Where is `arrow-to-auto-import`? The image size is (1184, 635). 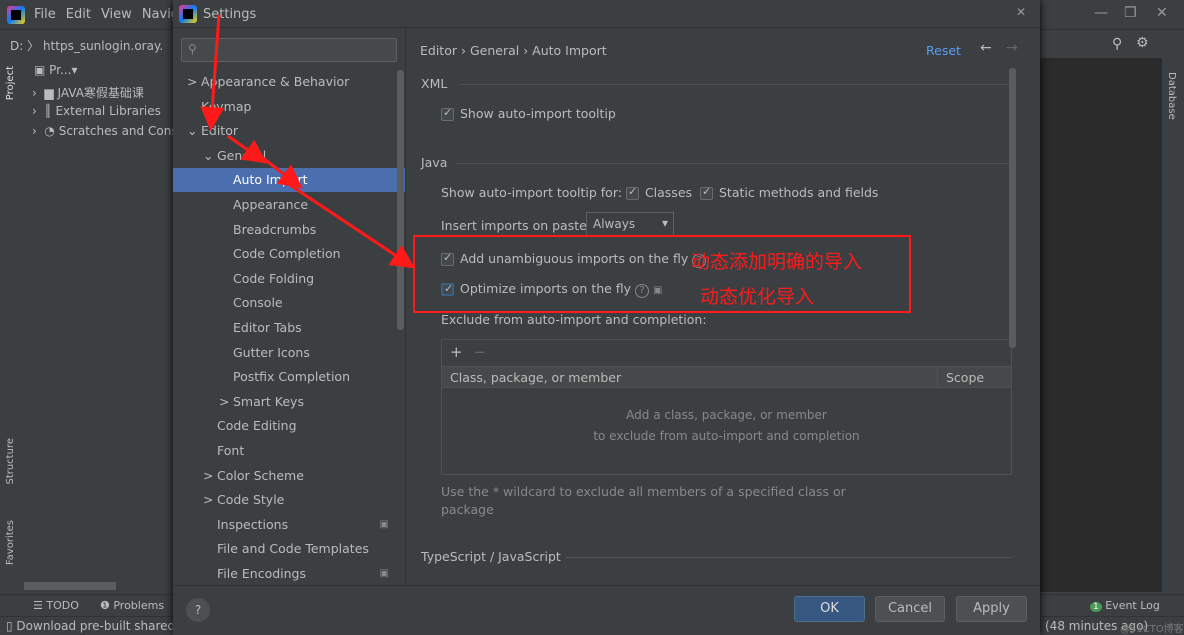
arrow-to-auto-import is located at coordinates (278, 169).